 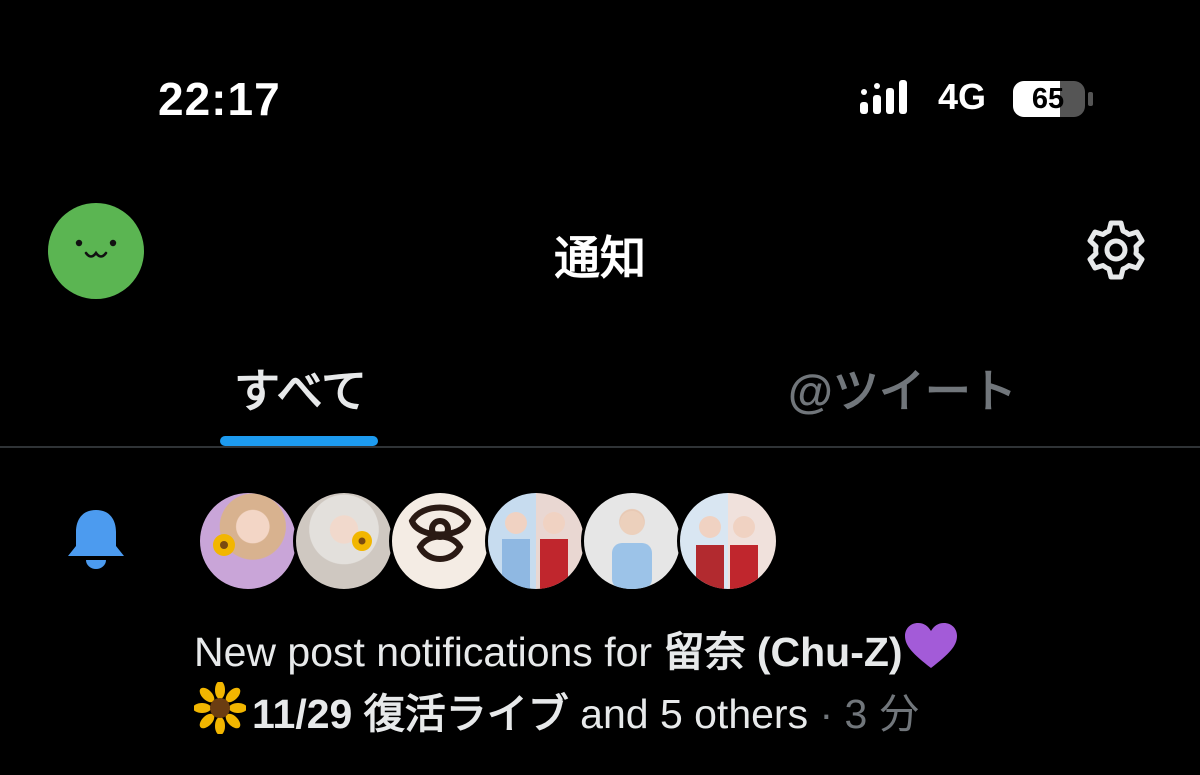 I want to click on tab-mentions-label: @ツイート, so click(x=902, y=391).